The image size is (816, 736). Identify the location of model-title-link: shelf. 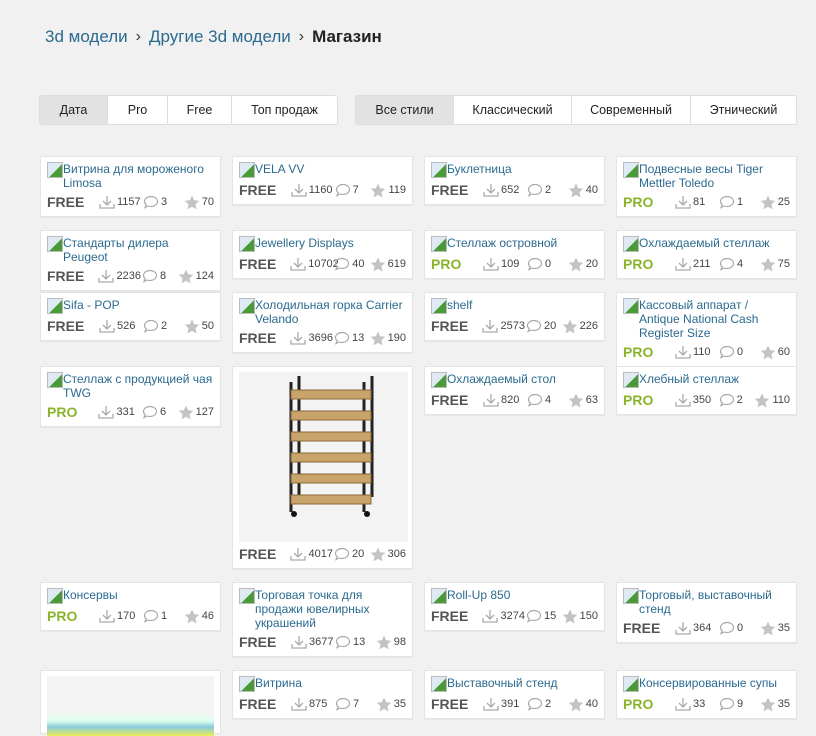
(514, 303).